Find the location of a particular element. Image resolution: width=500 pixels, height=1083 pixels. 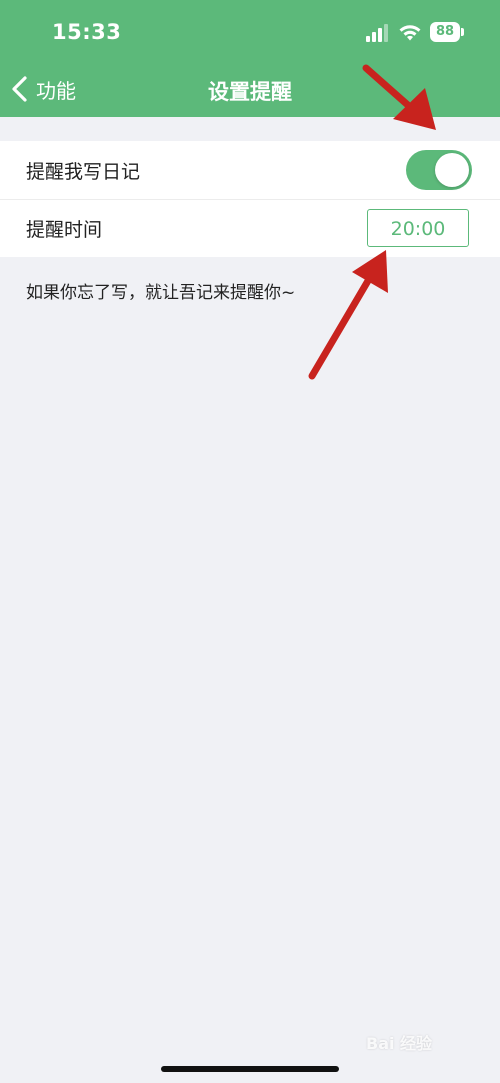

battery-level: 88 is located at coordinates (445, 32).